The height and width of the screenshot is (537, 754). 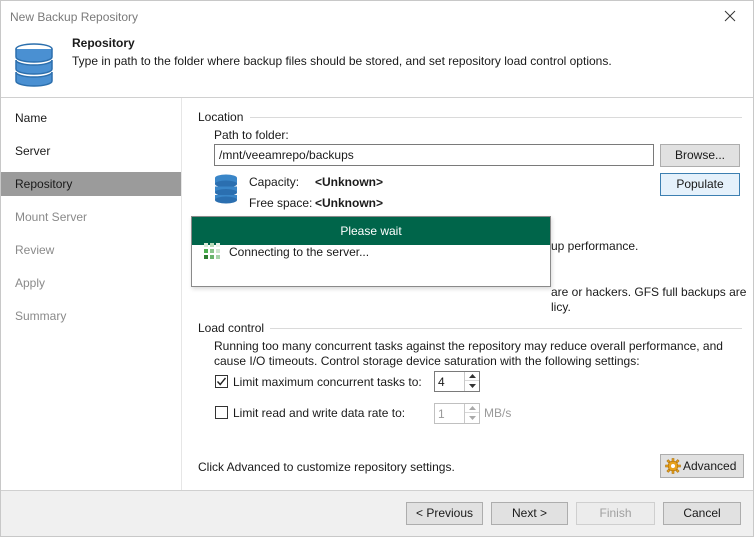 I want to click on location-group-label: Location, so click(x=221, y=117).